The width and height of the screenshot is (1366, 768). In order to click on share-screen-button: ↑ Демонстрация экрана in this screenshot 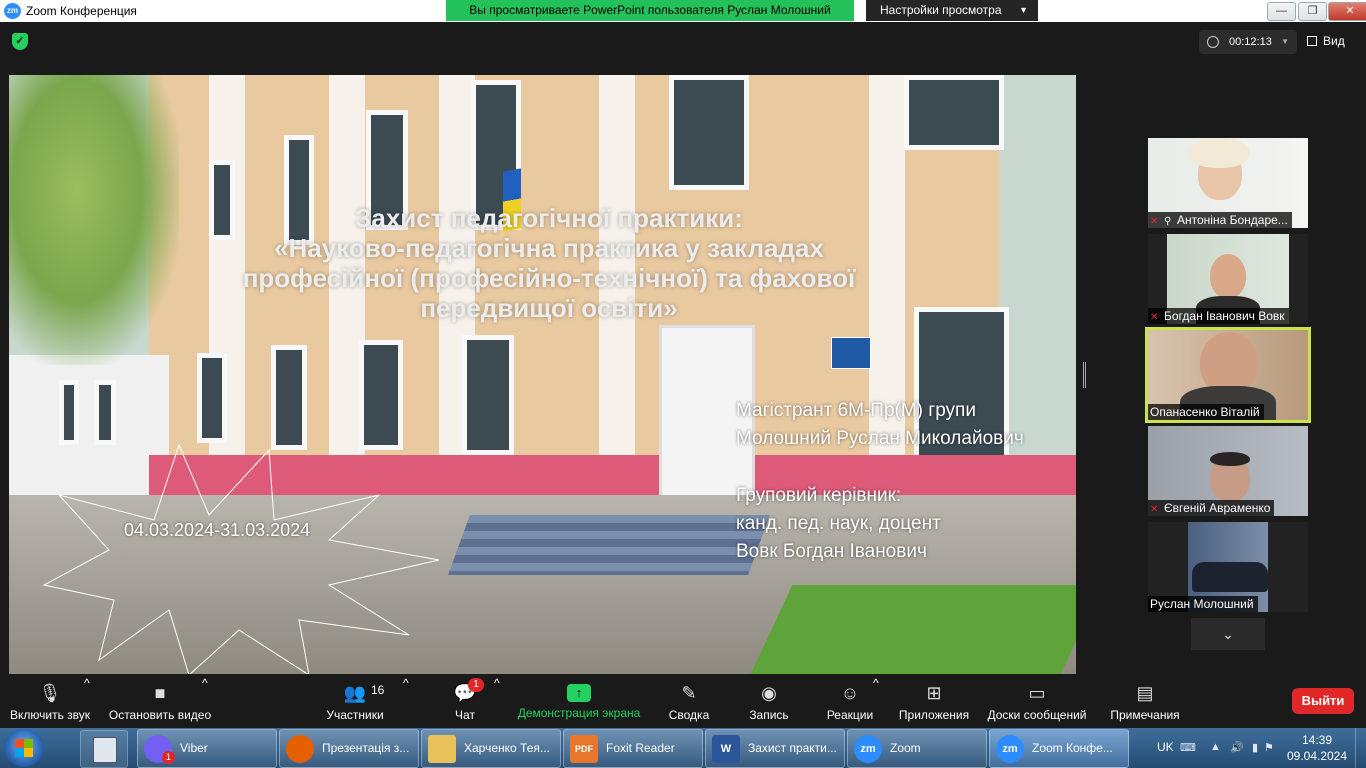, I will do `click(579, 702)`.